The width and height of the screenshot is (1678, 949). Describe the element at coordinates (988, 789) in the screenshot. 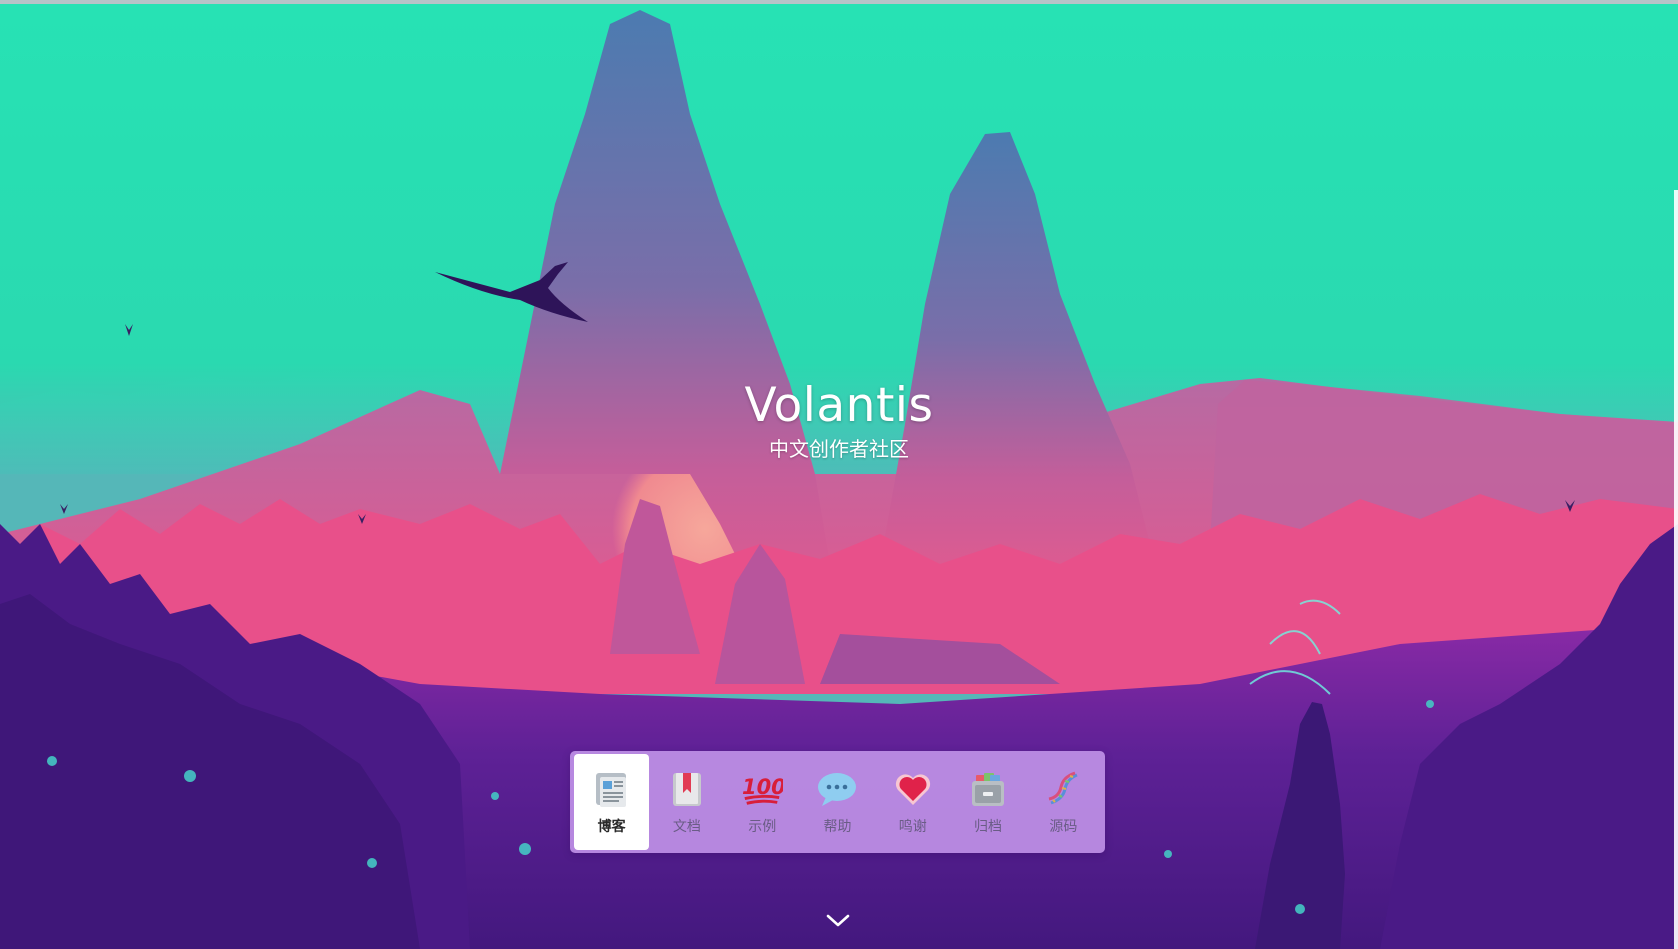

I see `file-cabinet-icon` at that location.